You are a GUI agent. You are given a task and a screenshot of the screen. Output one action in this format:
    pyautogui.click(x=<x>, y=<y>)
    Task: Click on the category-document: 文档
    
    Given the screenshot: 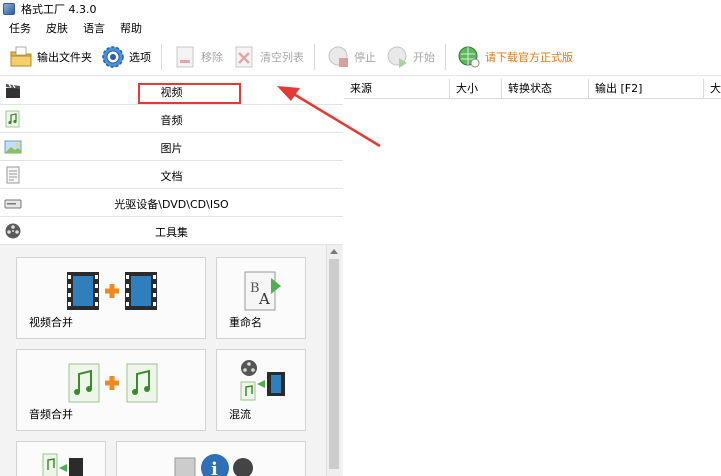 What is the action you would take?
    pyautogui.click(x=171, y=175)
    